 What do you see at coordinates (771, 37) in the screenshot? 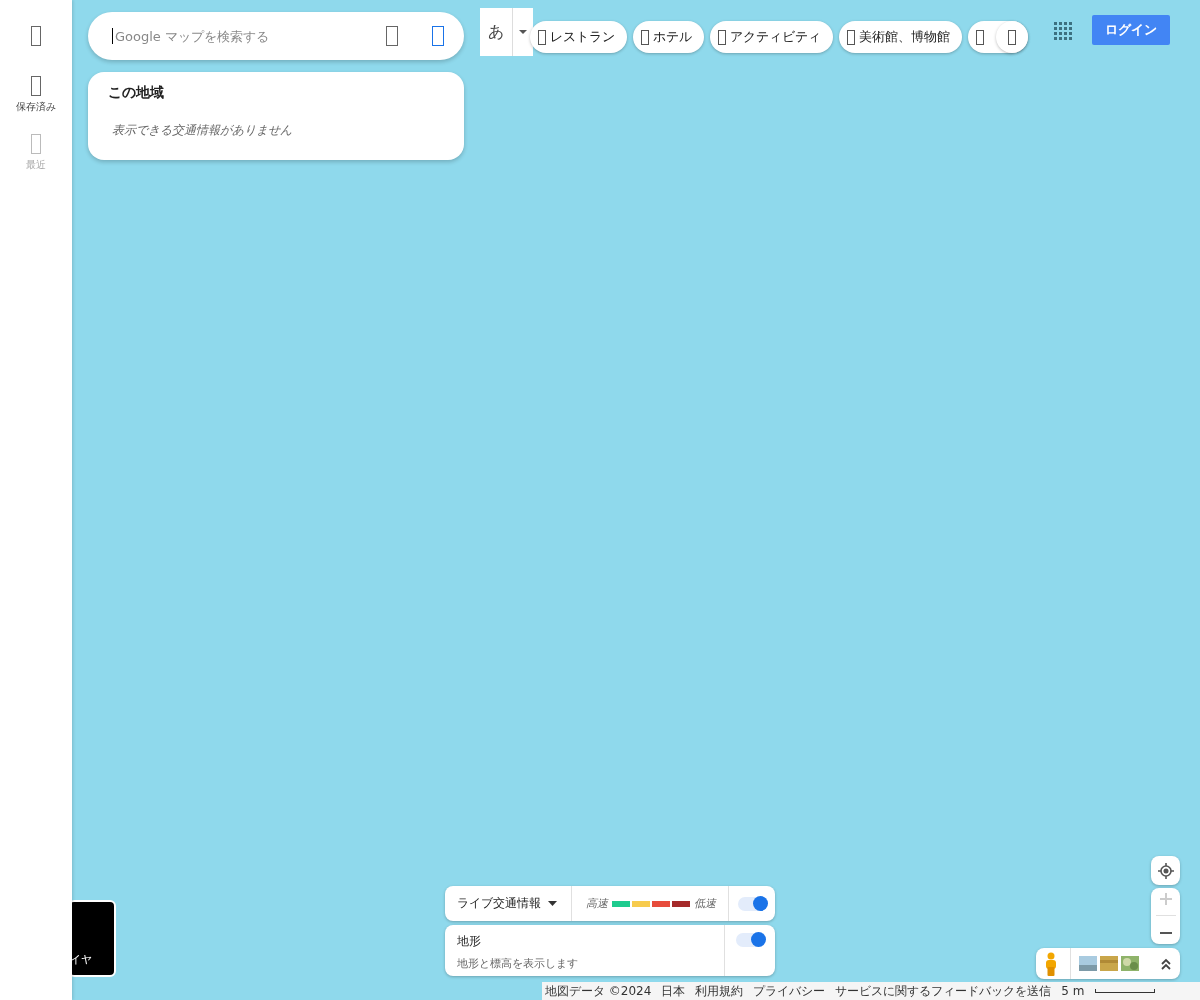
I see `category-chip: アクティビティ` at bounding box center [771, 37].